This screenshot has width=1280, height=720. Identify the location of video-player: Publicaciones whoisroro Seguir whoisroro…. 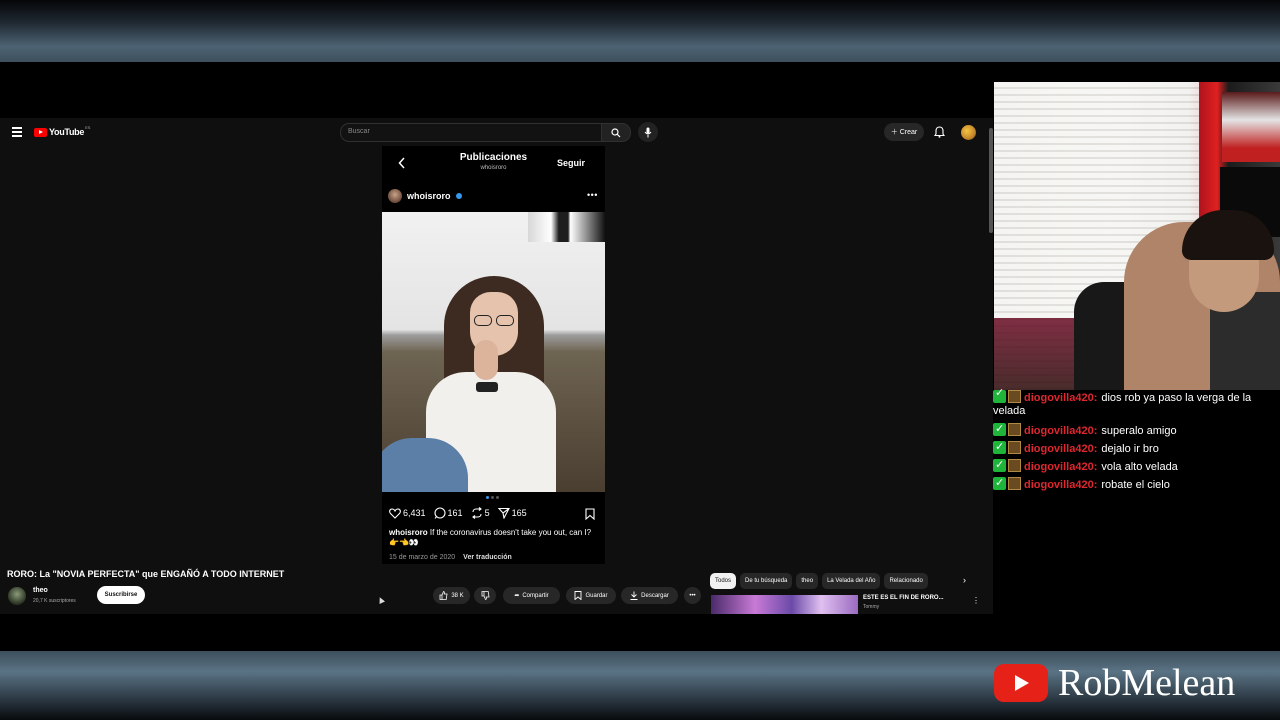
(493, 355).